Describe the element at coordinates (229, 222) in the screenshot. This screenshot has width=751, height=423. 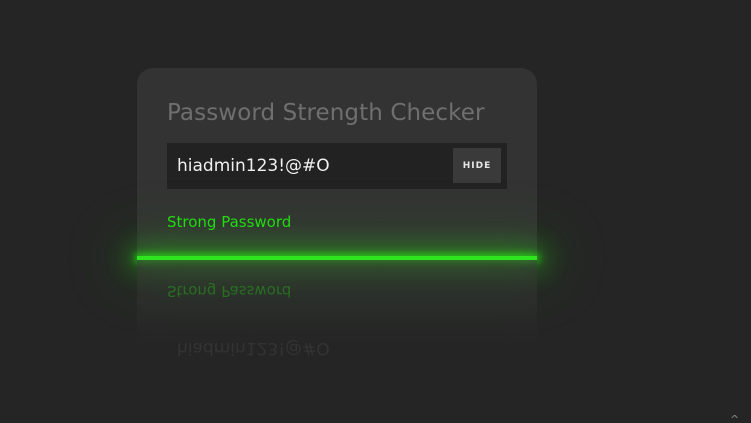
I see `strength-status-text: Strong Password` at that location.